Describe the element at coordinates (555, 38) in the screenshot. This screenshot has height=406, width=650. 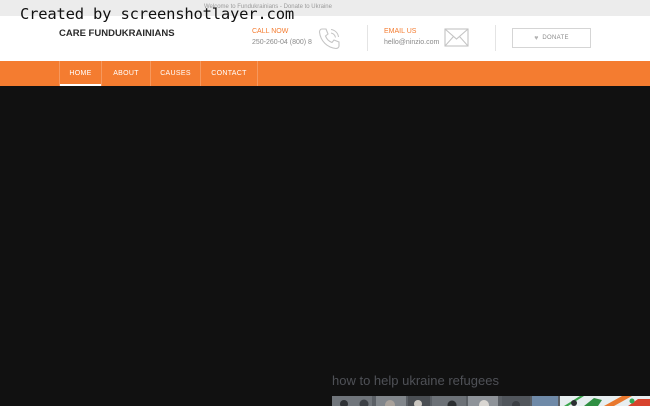
I see `donate-label: DONATE` at that location.